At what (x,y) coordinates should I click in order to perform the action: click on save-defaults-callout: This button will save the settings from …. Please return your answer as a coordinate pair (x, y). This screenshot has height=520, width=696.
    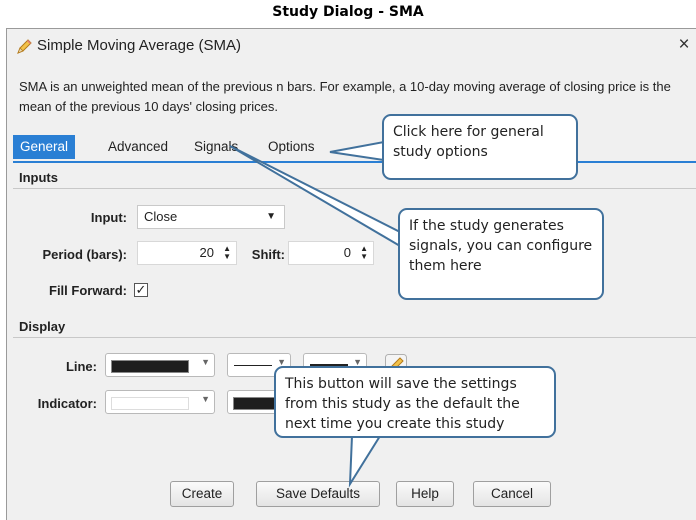
    Looking at the image, I should click on (415, 402).